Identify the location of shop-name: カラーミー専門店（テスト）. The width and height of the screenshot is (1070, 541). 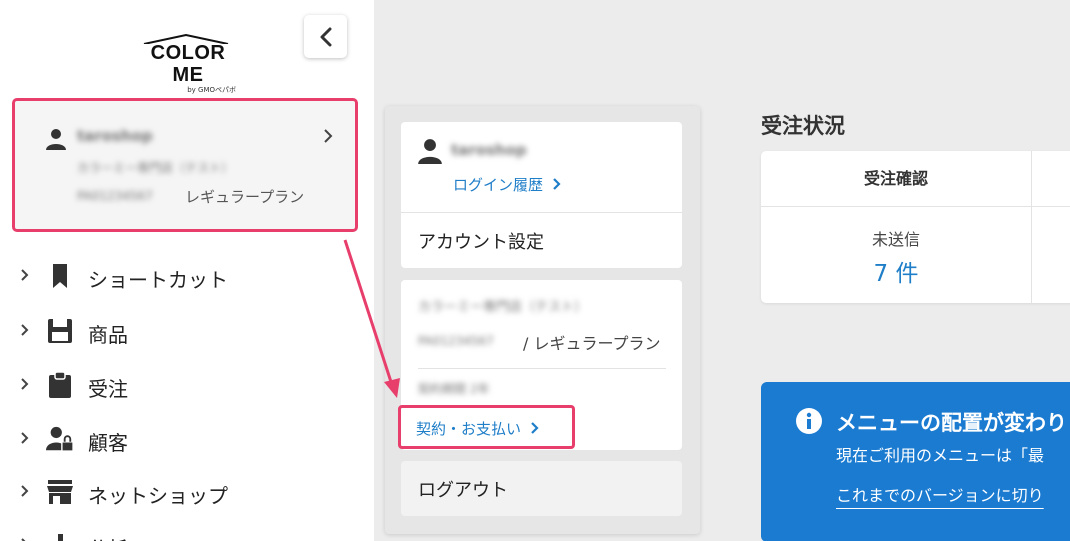
(503, 307).